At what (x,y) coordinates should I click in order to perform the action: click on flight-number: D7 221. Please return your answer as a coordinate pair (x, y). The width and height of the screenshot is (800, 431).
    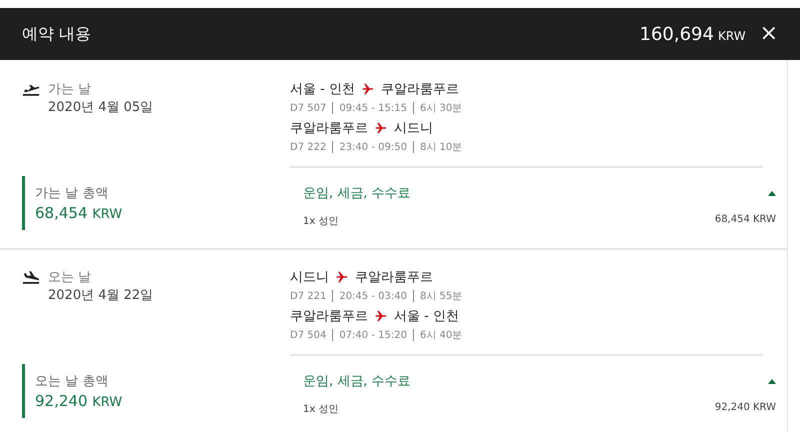
    Looking at the image, I should click on (308, 296).